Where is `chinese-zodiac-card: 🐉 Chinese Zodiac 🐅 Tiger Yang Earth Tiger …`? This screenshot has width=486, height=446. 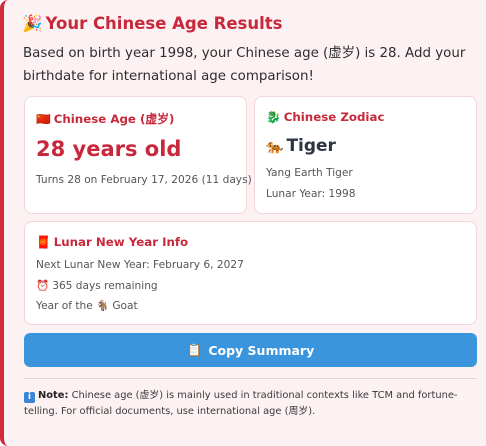 chinese-zodiac-card: 🐉 Chinese Zodiac 🐅 Tiger Yang Earth Tiger … is located at coordinates (365, 155).